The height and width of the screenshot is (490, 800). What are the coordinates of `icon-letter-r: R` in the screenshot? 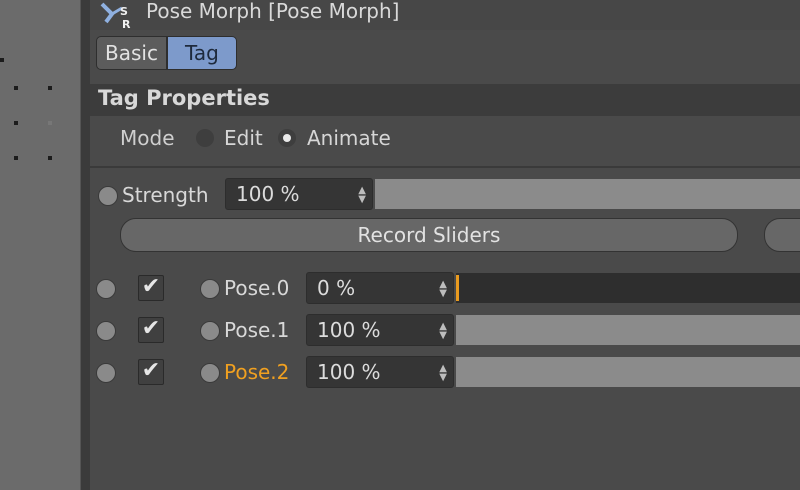 It's located at (126, 24).